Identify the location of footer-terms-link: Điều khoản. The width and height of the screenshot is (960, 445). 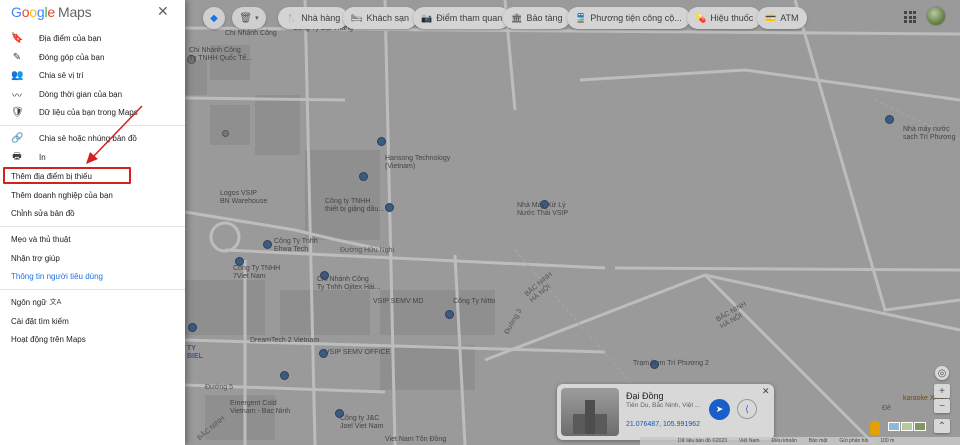
(784, 441).